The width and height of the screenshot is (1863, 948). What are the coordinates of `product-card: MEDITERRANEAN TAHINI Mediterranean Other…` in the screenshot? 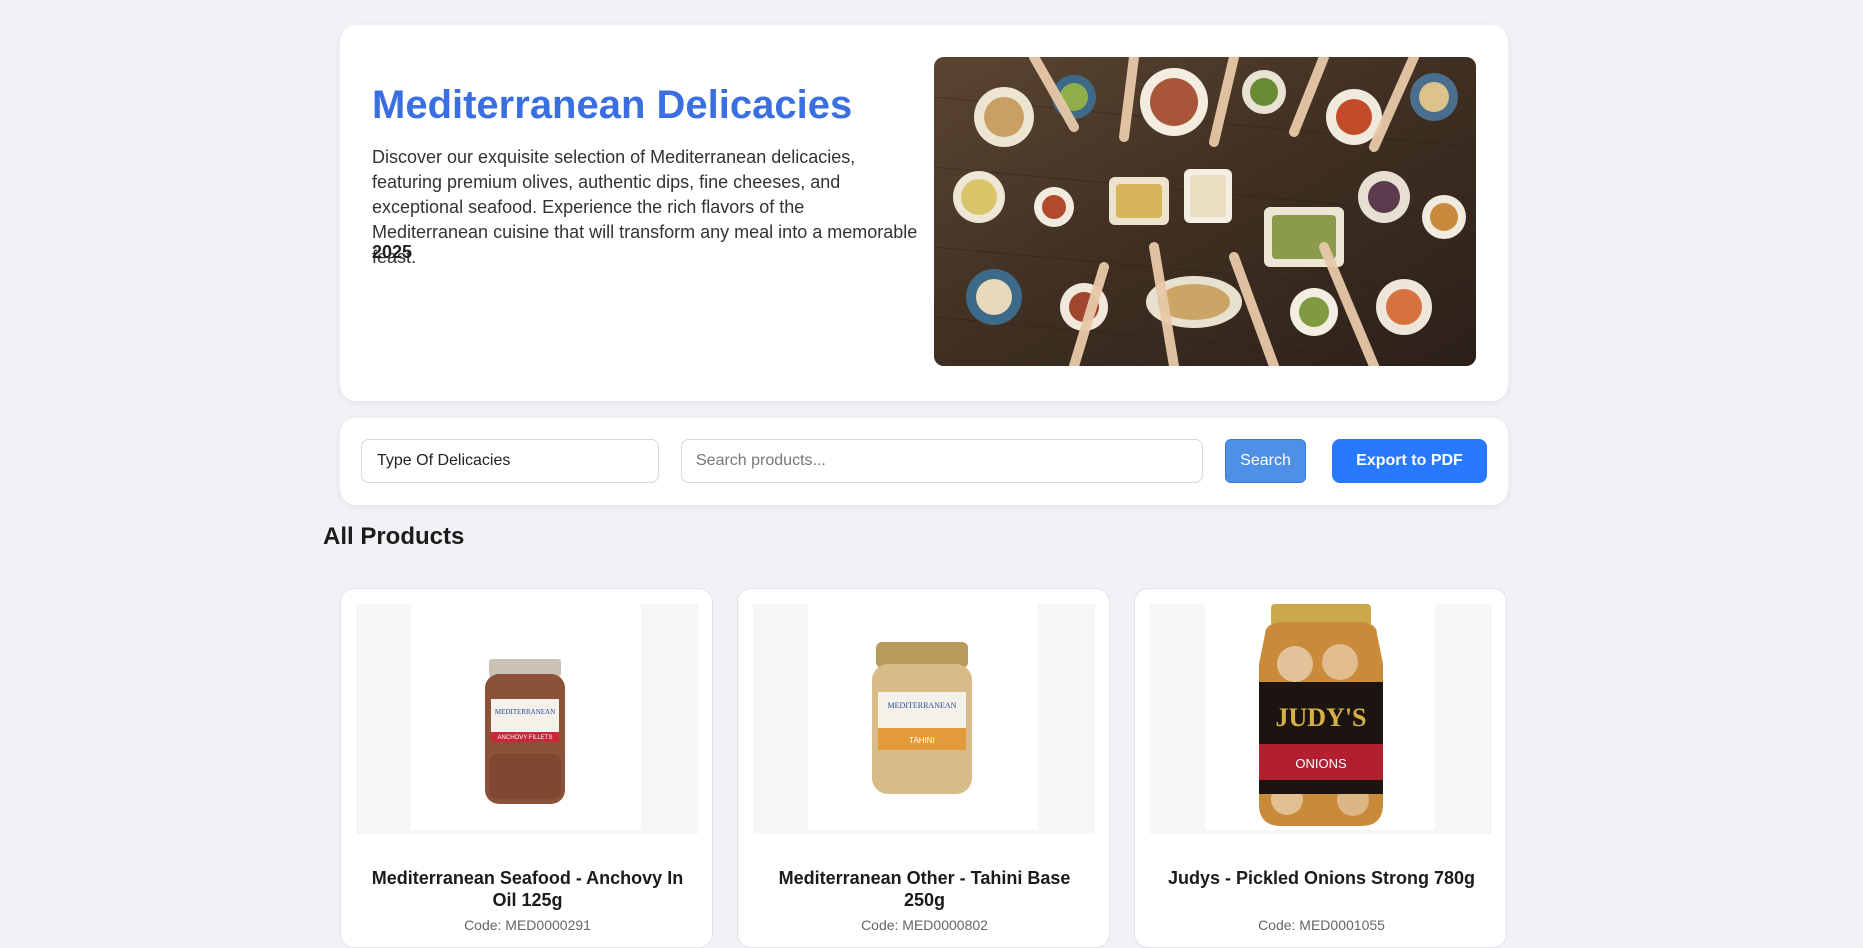 It's located at (923, 768).